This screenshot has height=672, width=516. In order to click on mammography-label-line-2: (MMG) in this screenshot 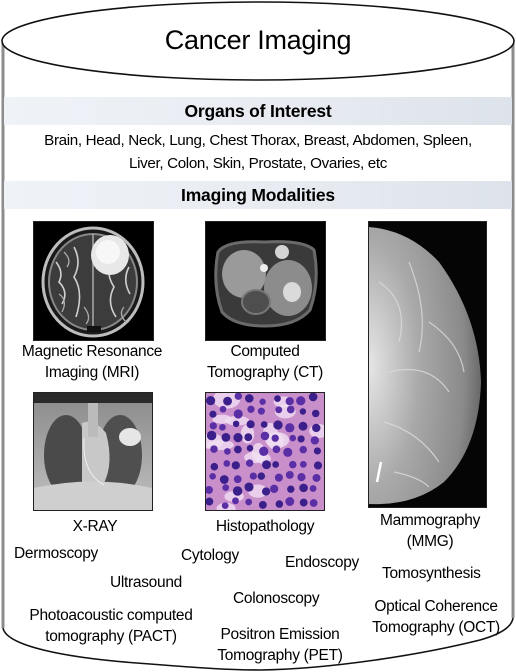, I will do `click(430, 541)`.